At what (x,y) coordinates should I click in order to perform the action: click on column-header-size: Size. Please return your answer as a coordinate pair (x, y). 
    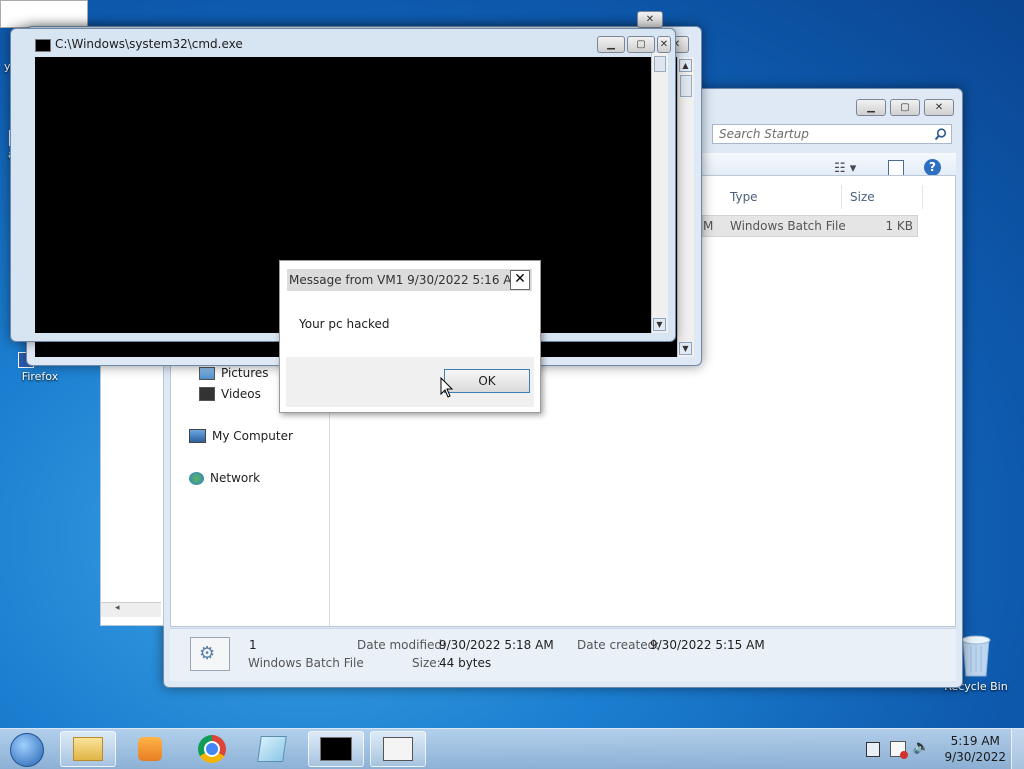
    Looking at the image, I should click on (886, 197).